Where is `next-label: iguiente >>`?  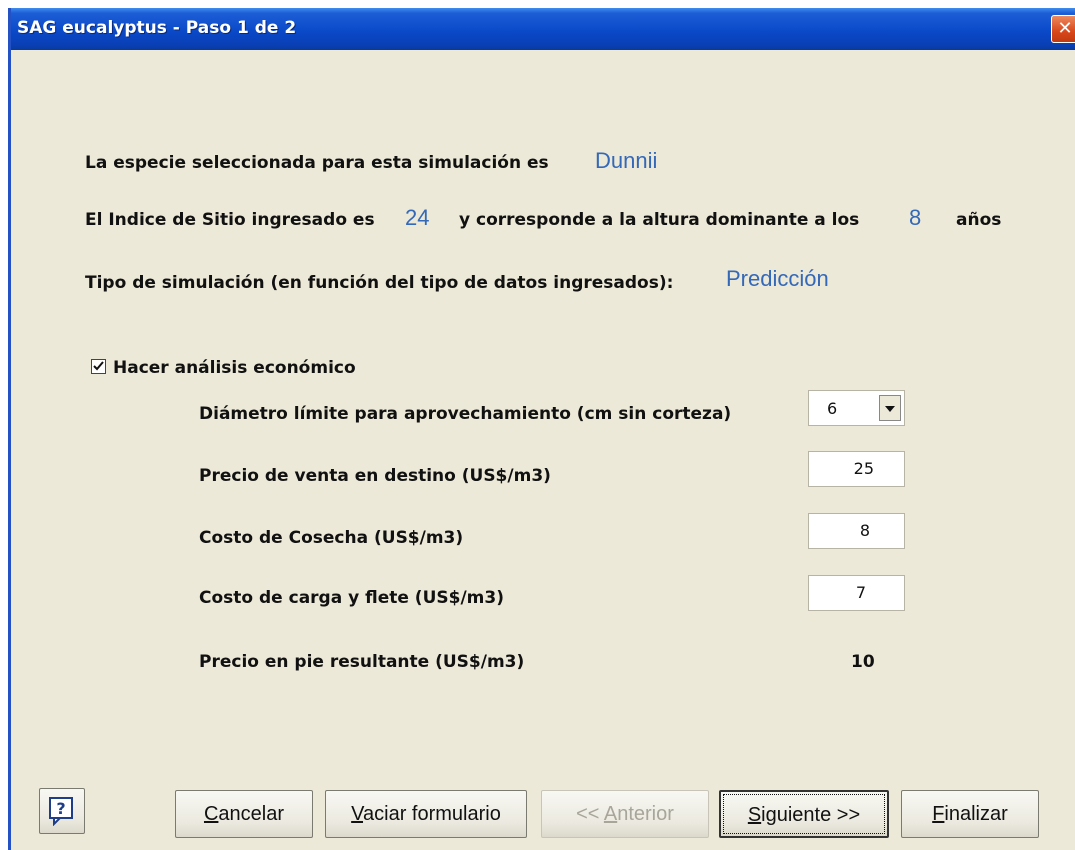
next-label: iguiente >> is located at coordinates (811, 815).